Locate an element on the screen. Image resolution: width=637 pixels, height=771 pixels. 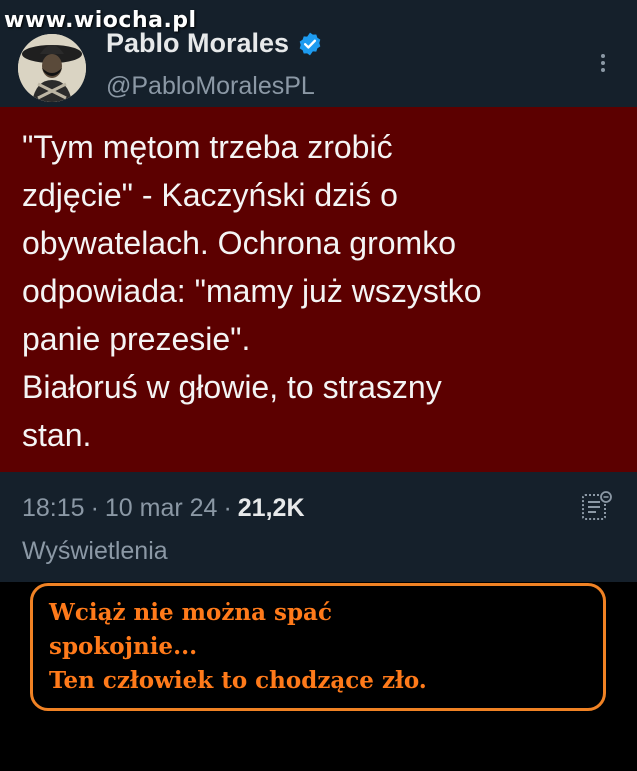
tweet-time: 18:15 is located at coordinates (53, 508).